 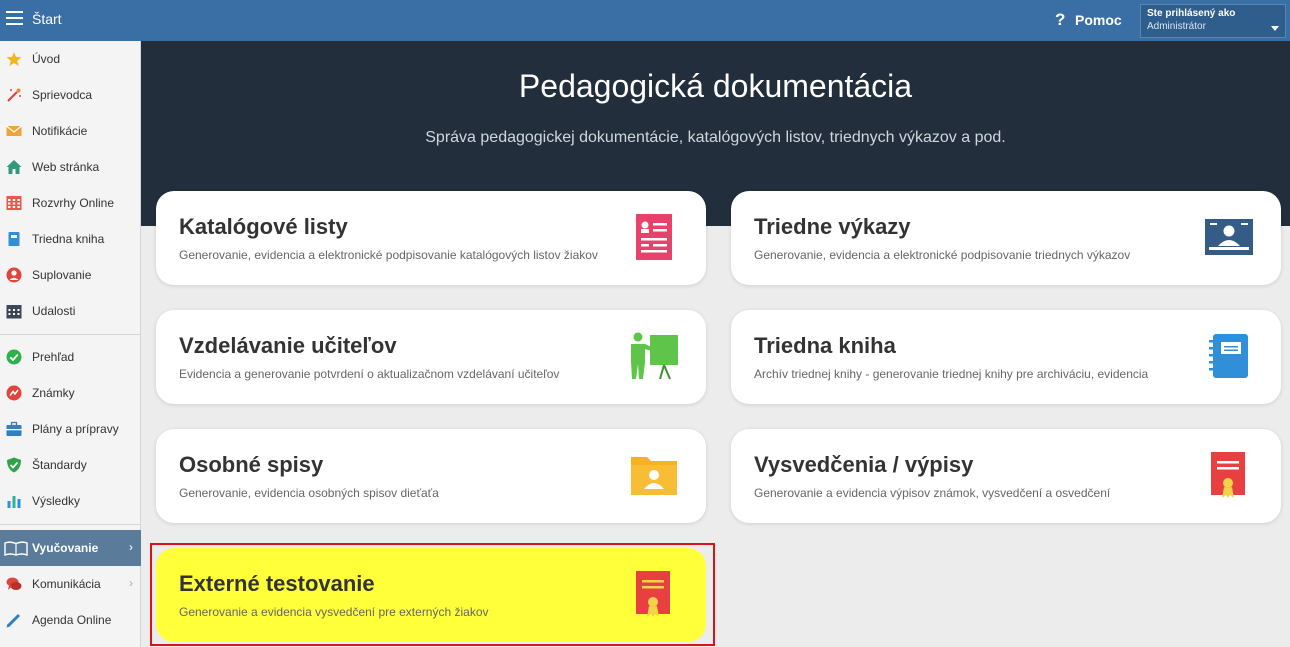 I want to click on sidebar-item-agenda-online: Agenda Online, so click(x=70, y=620).